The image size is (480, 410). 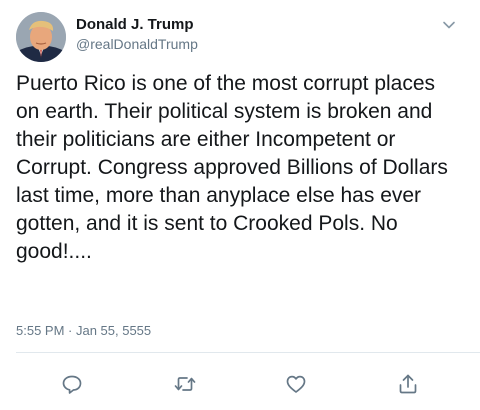 I want to click on display-name: Donald J. Trump, so click(x=137, y=25).